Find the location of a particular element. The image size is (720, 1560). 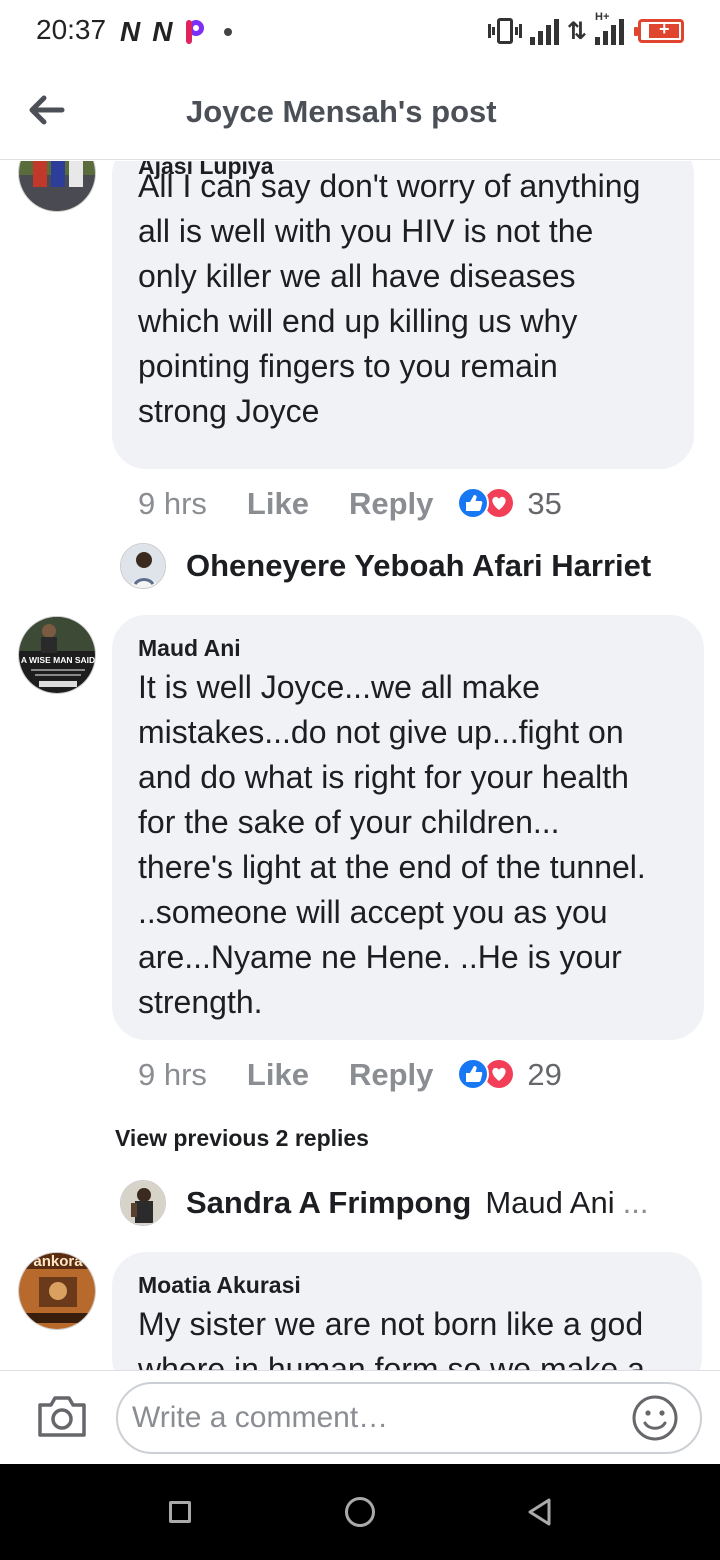

page-title: Joyce Mensah's post is located at coordinates (341, 111).